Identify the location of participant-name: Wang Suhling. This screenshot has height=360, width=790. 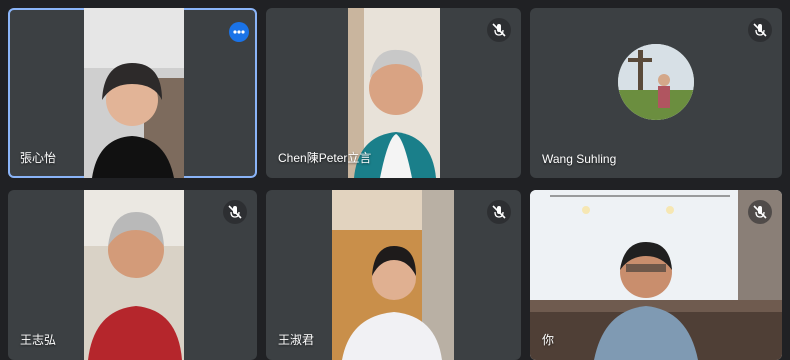
(579, 159).